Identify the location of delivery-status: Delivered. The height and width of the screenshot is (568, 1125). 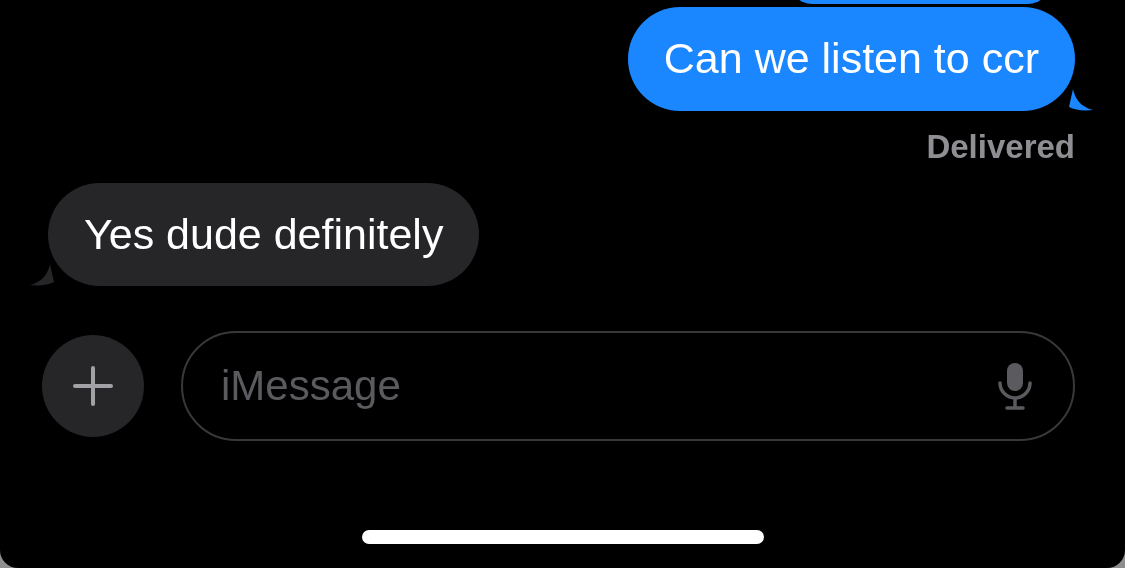
(1000, 146).